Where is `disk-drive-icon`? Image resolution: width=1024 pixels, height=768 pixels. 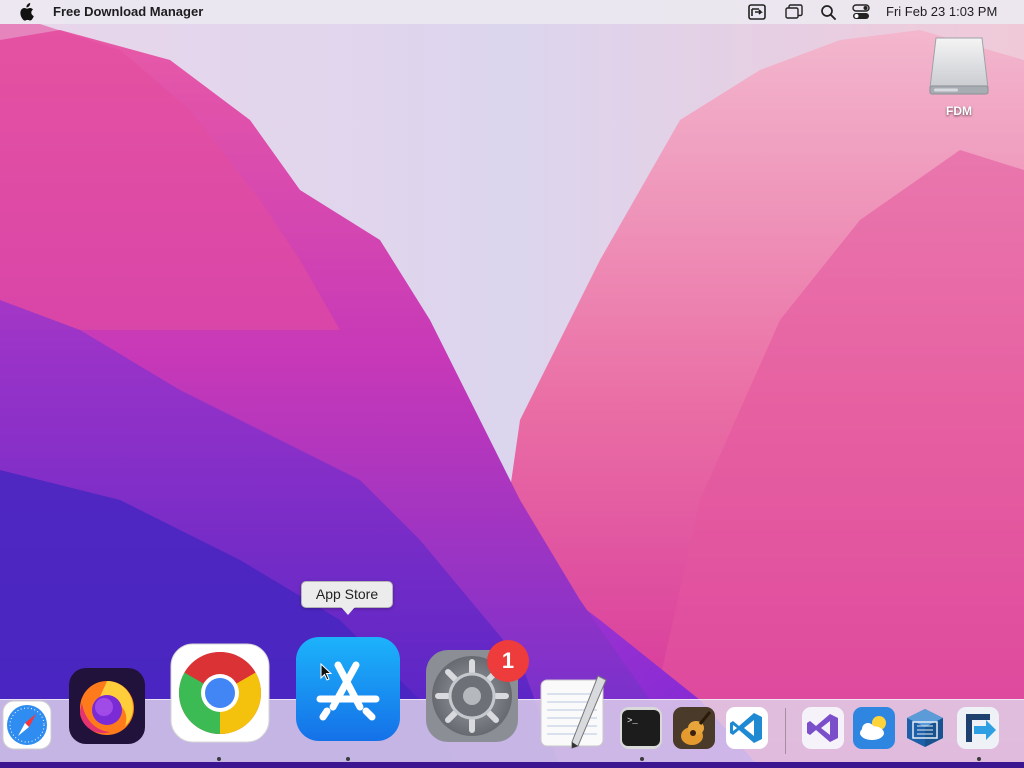 disk-drive-icon is located at coordinates (959, 69).